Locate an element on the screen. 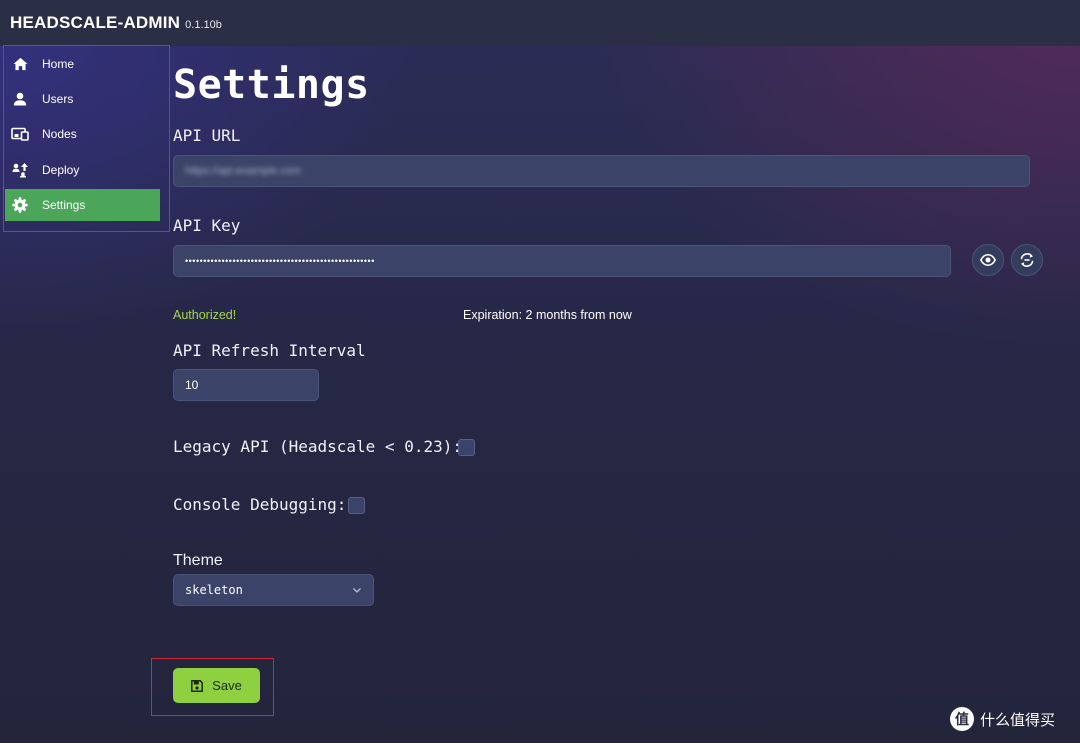  watermark-logo: 值 is located at coordinates (962, 719).